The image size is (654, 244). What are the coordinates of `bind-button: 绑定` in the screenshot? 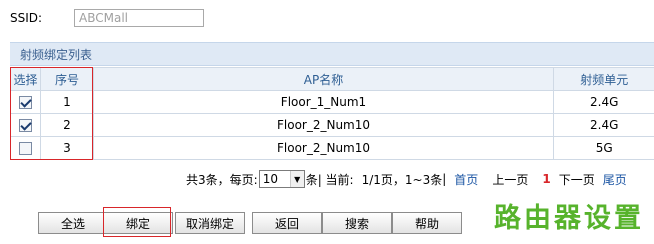 It's located at (138, 223).